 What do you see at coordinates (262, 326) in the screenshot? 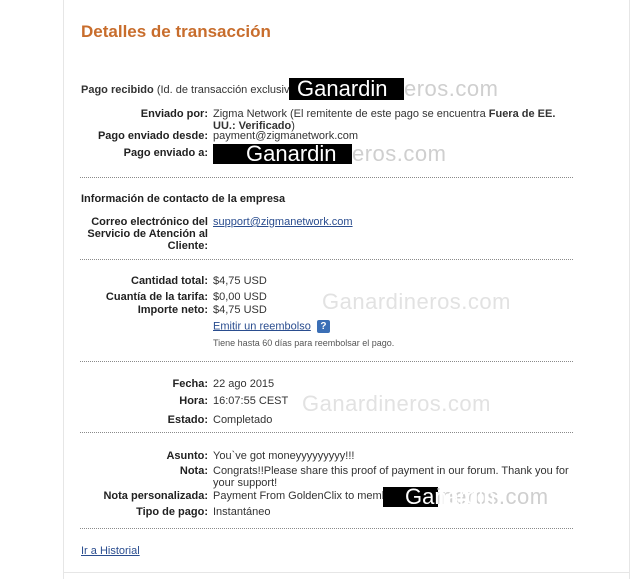
I see `issue-refund-link: Emitir un reembolso` at bounding box center [262, 326].